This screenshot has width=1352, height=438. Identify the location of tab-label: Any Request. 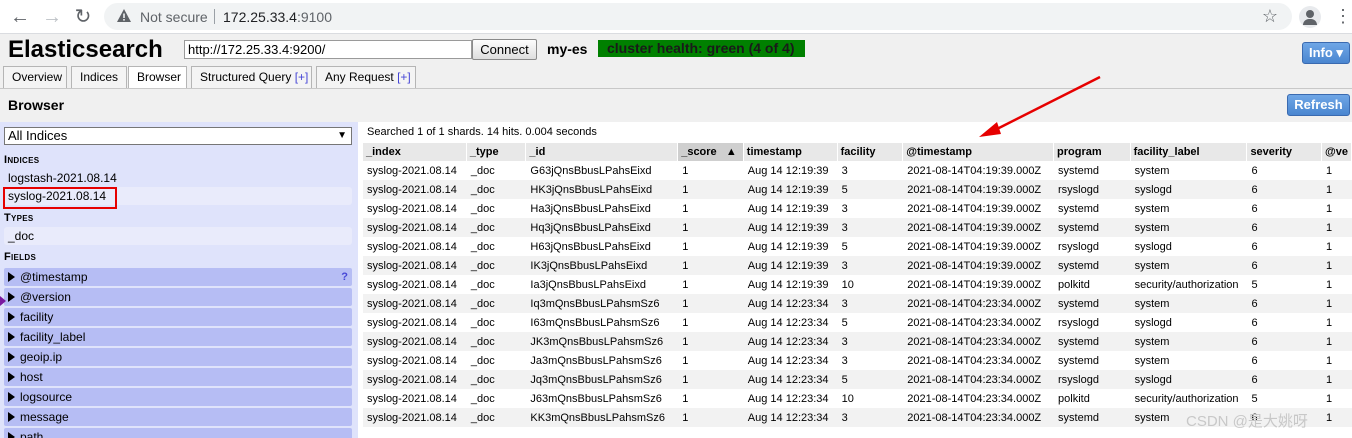
(359, 77).